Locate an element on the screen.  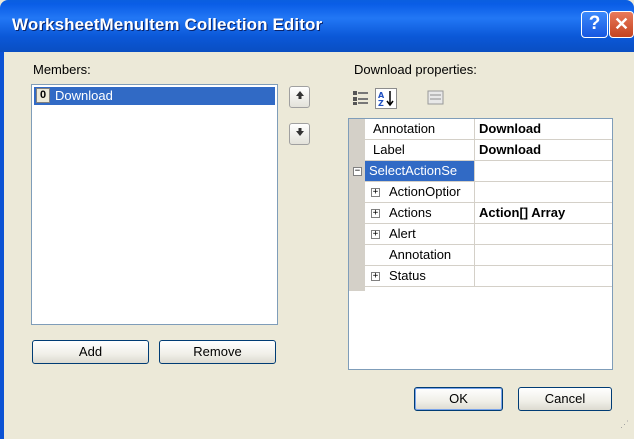
property-row: + ActionOptior is located at coordinates (480, 192).